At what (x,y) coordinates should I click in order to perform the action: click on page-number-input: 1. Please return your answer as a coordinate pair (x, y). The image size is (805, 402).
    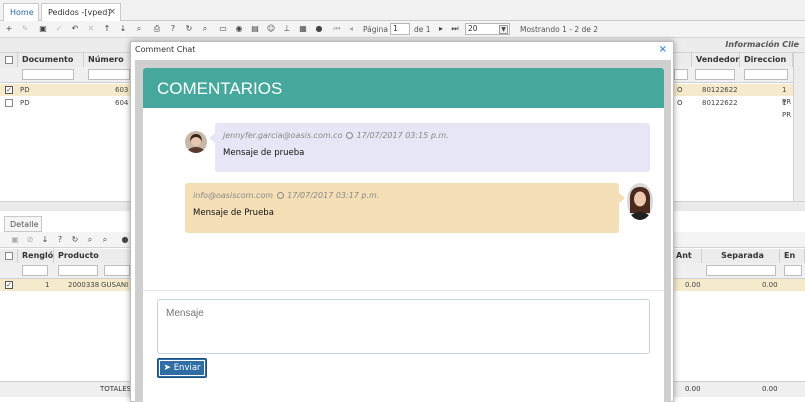
    Looking at the image, I should click on (400, 29).